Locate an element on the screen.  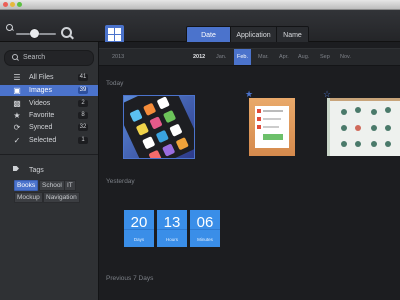
tag-books: Books is located at coordinates (26, 185).